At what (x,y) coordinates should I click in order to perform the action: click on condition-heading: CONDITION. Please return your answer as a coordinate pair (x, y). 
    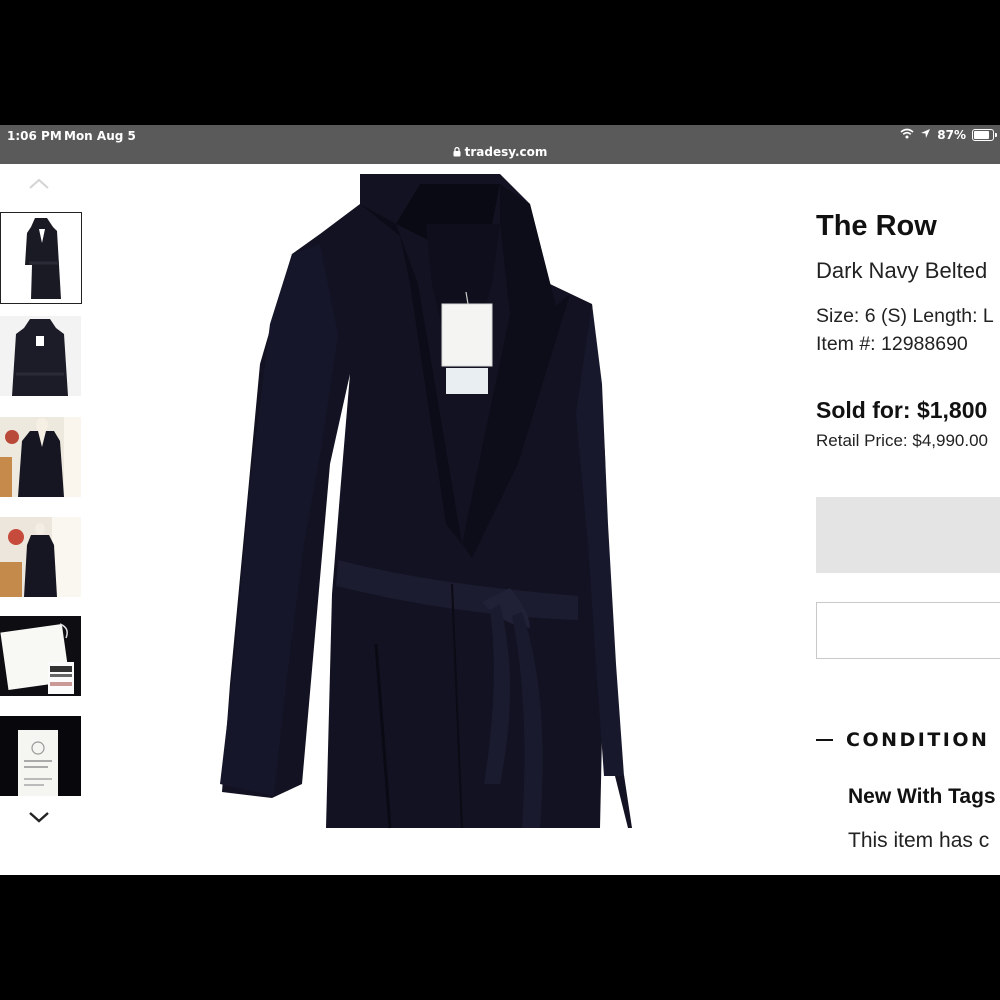
    Looking at the image, I should click on (918, 740).